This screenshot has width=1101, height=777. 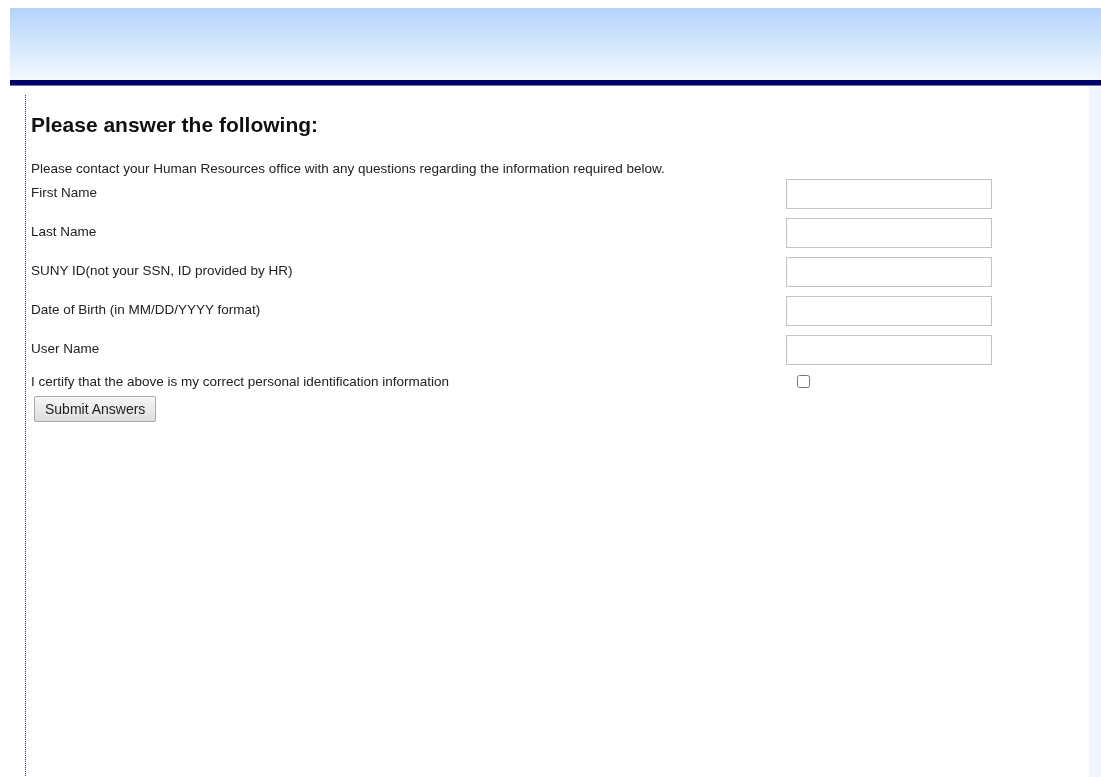 I want to click on intro-text: Please contact your Human Resources office with any questions regarding the information required below., so click(x=348, y=169).